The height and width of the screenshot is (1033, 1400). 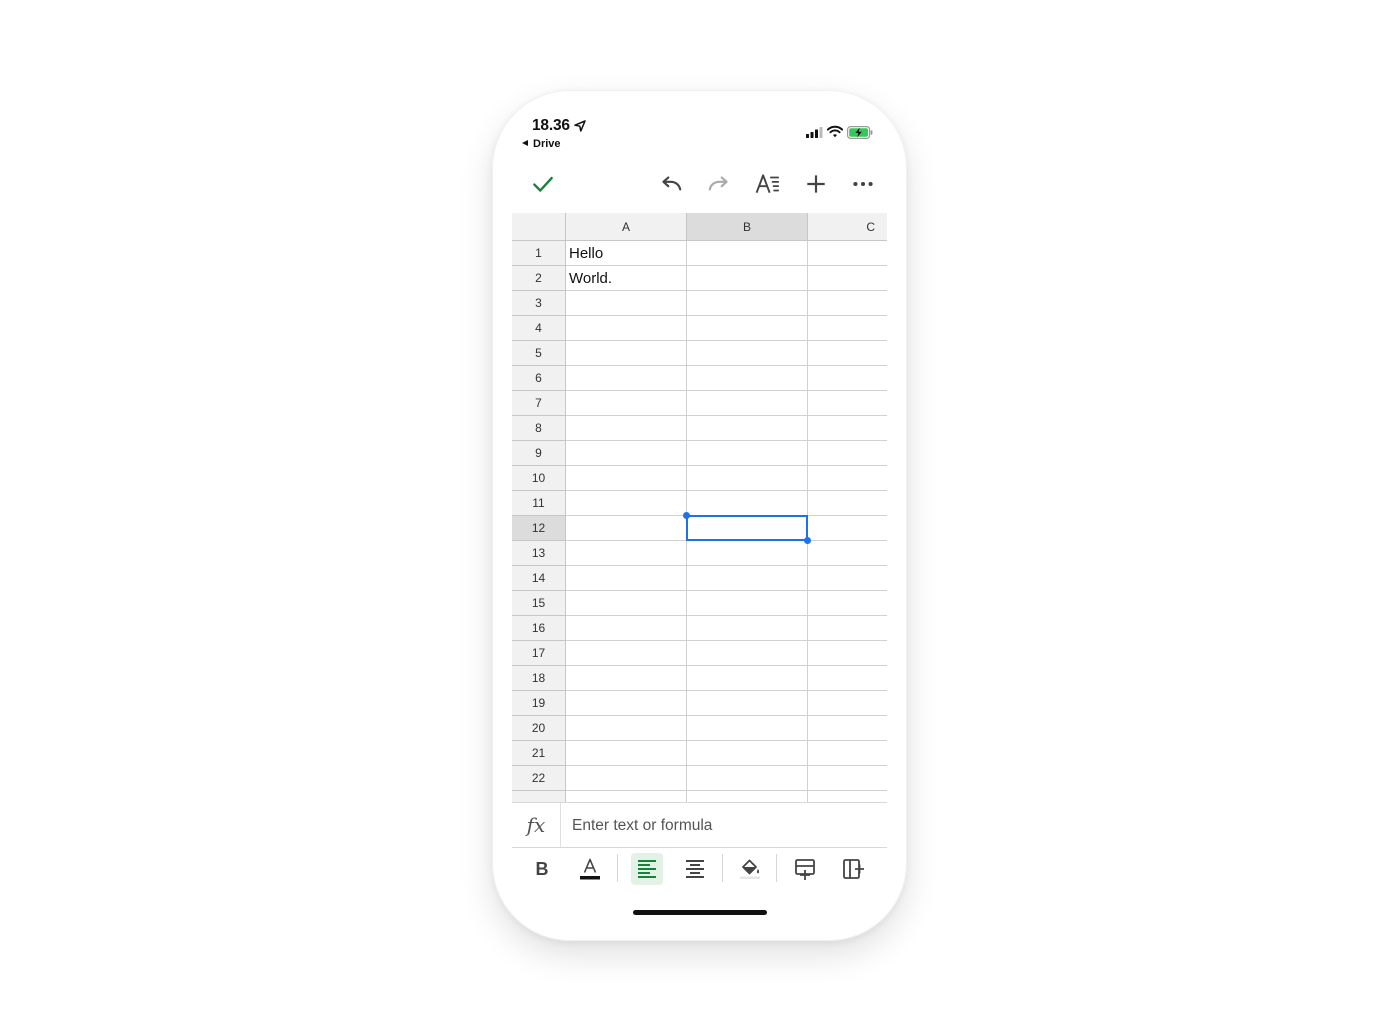 What do you see at coordinates (626, 403) in the screenshot?
I see `cell-a7` at bounding box center [626, 403].